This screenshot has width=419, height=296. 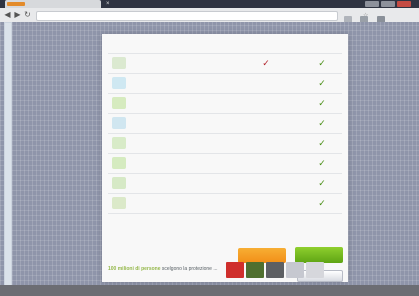 I want to click on network-icon, so click(x=119, y=83).